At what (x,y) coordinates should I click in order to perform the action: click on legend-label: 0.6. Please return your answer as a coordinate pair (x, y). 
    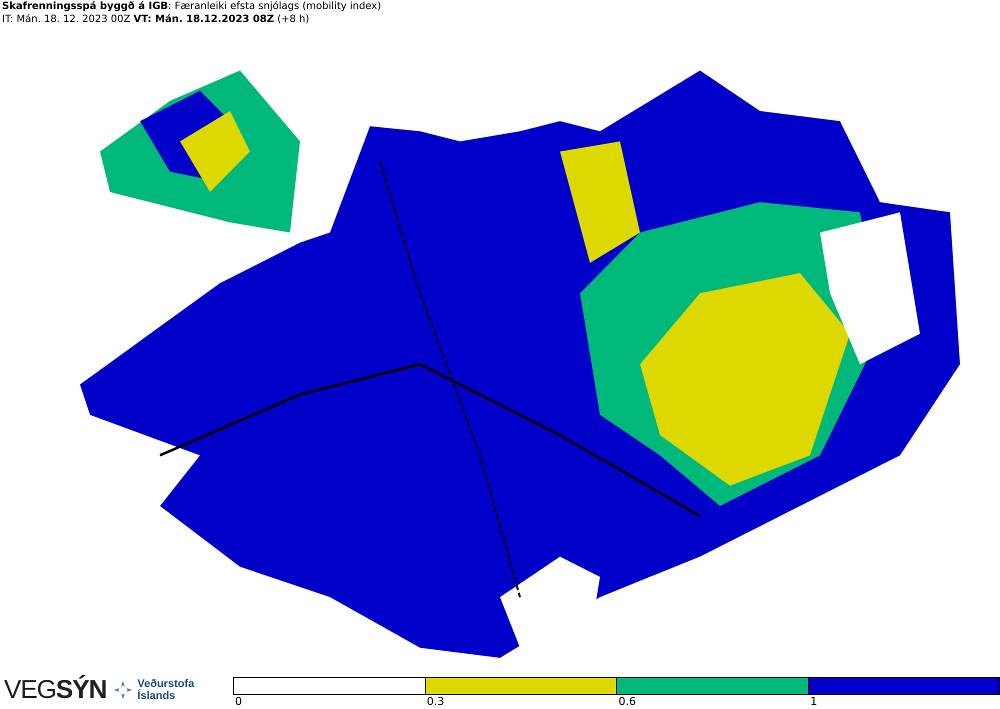
    Looking at the image, I should click on (627, 701).